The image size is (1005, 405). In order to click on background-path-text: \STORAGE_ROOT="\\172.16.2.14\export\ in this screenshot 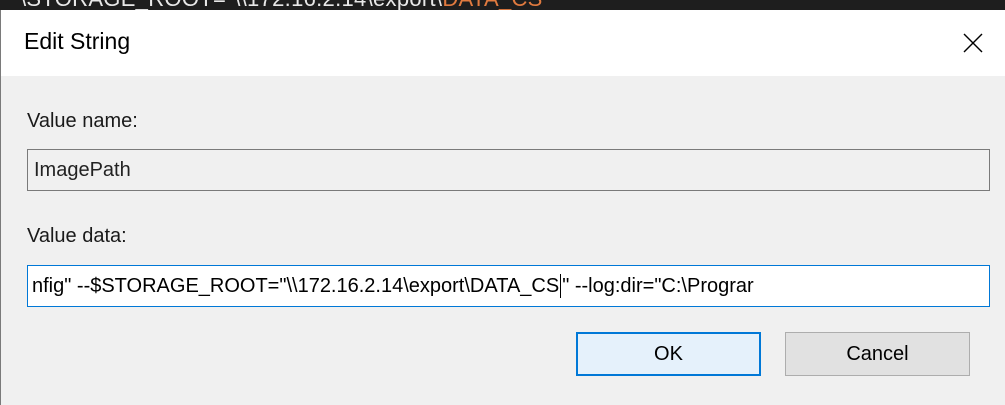, I will do `click(231, 5)`.